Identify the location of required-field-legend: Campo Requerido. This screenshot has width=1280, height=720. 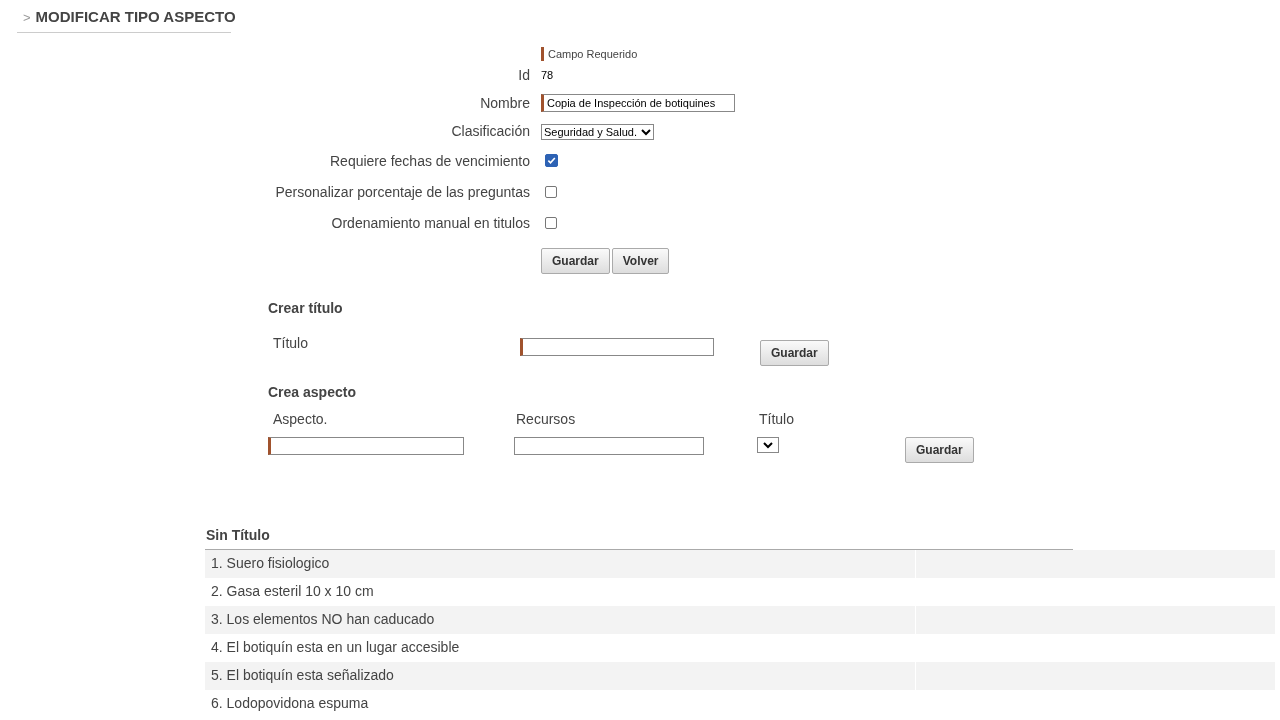
(589, 54).